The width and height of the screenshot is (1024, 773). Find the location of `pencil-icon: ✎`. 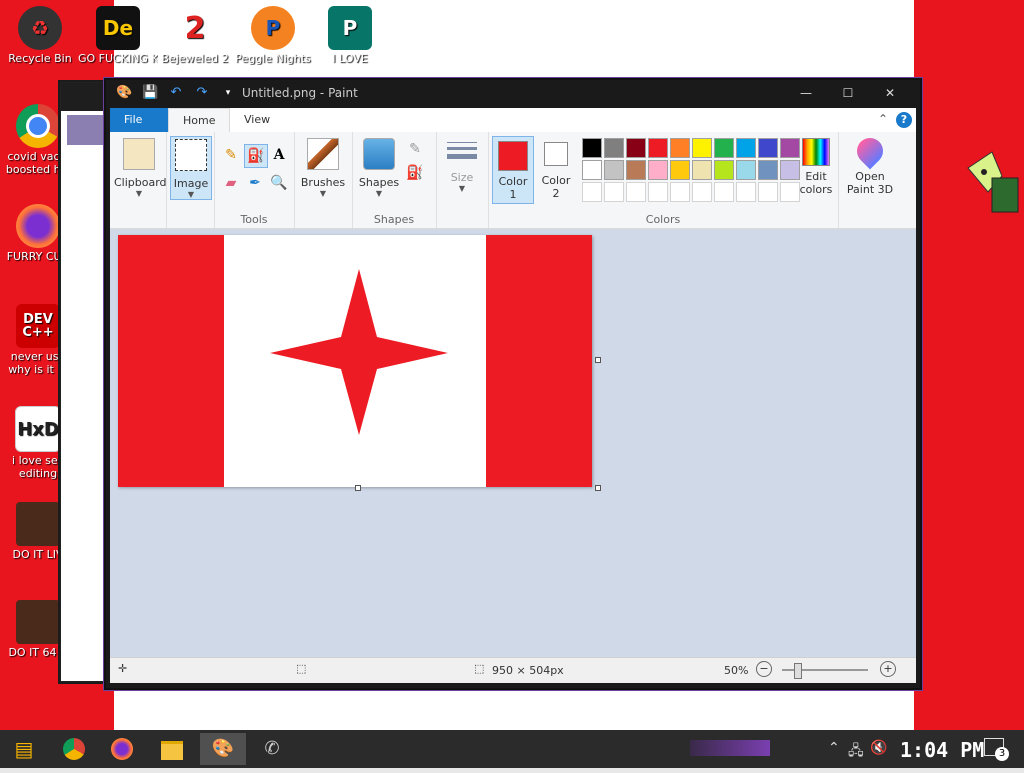

pencil-icon: ✎ is located at coordinates (231, 155).